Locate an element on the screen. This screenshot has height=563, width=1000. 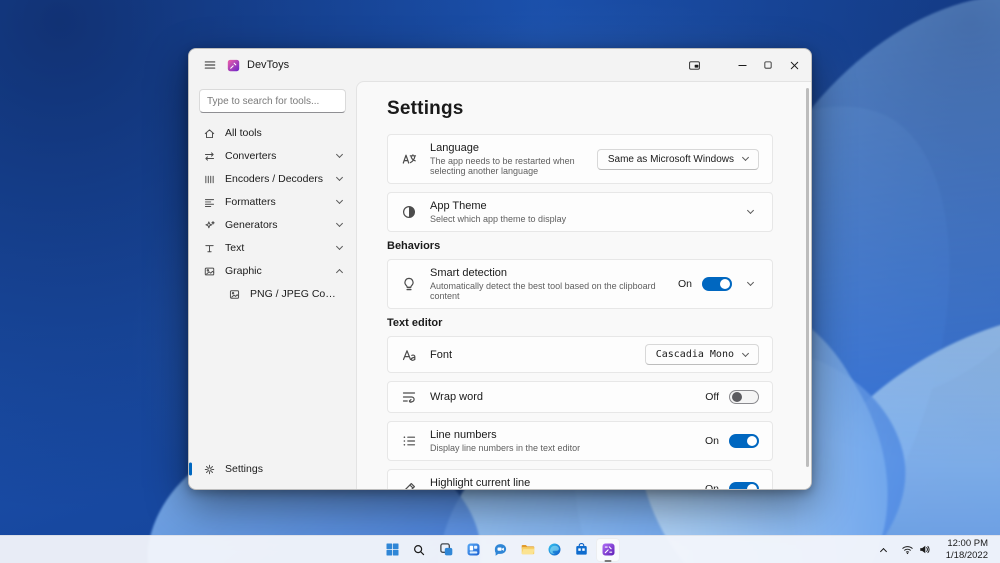
edge-button is located at coordinates (554, 550).